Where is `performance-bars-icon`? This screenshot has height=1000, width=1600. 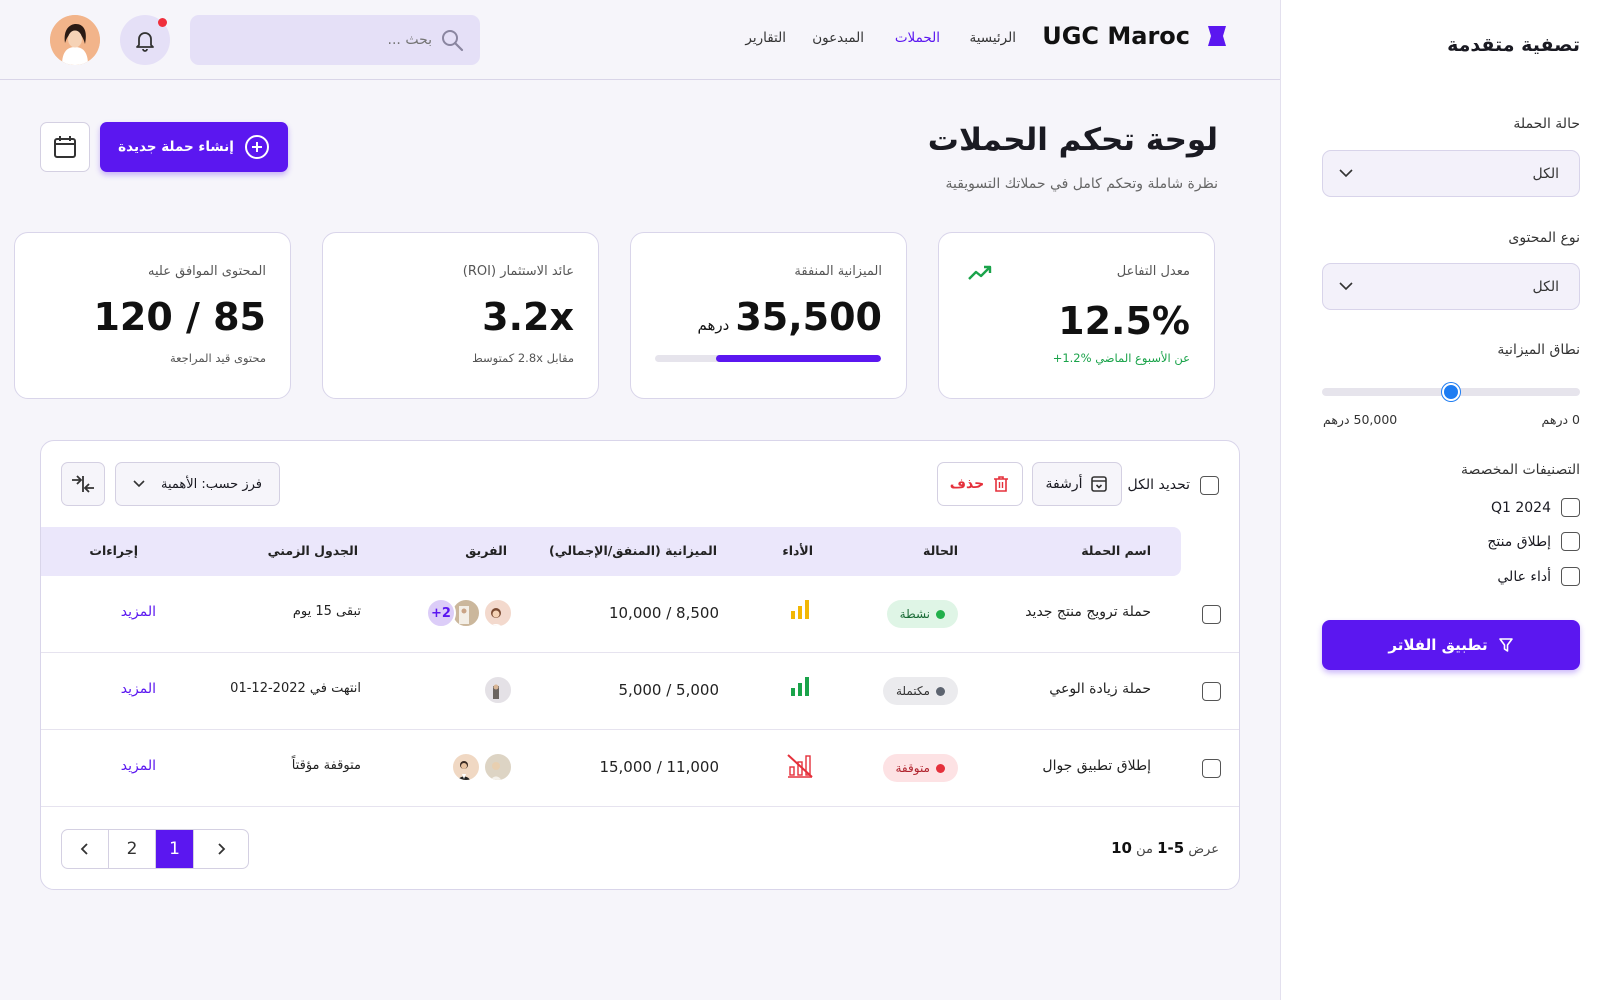
performance-bars-icon is located at coordinates (800, 609).